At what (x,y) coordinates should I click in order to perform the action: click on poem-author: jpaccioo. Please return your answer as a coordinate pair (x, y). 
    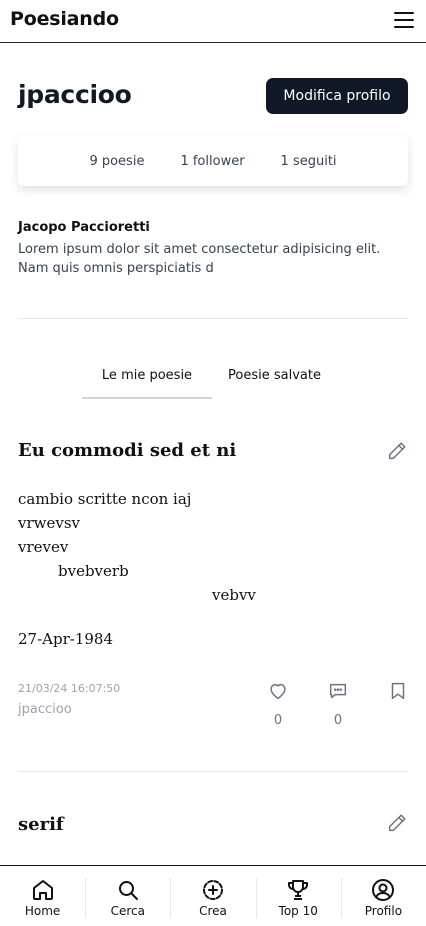
    Looking at the image, I should click on (45, 709).